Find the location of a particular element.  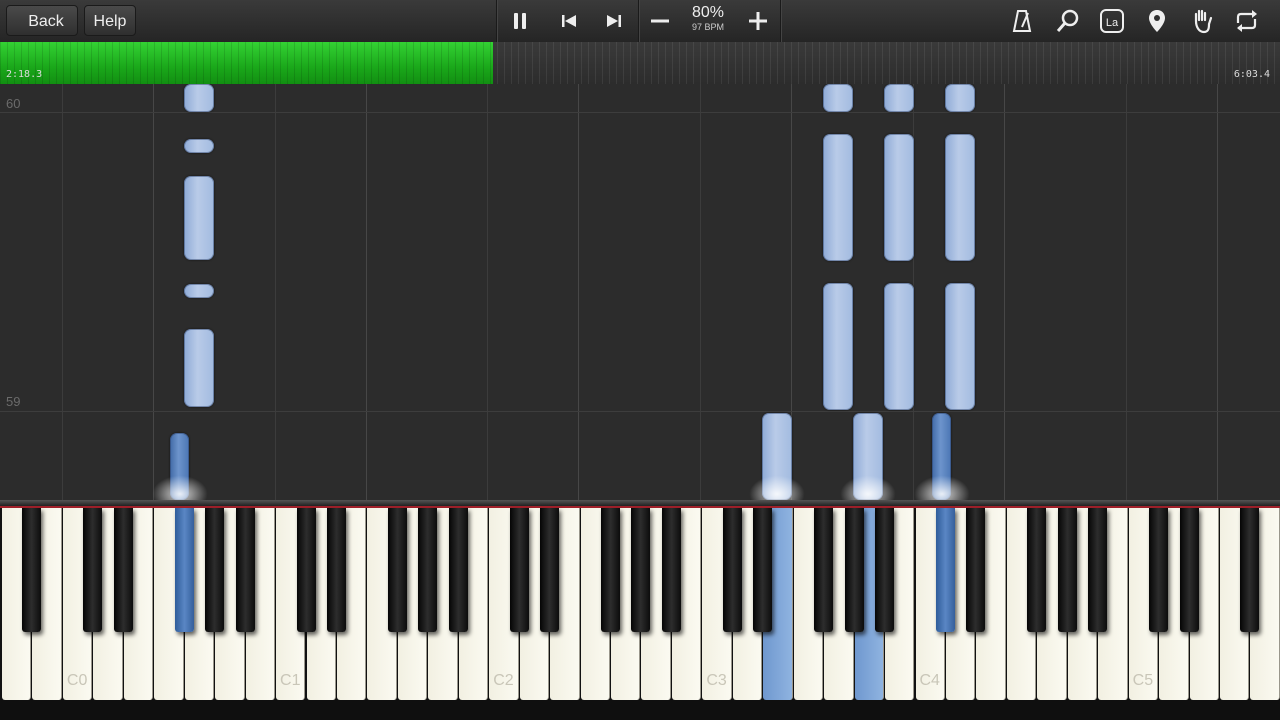

octave-label: C1 is located at coordinates (290, 680).